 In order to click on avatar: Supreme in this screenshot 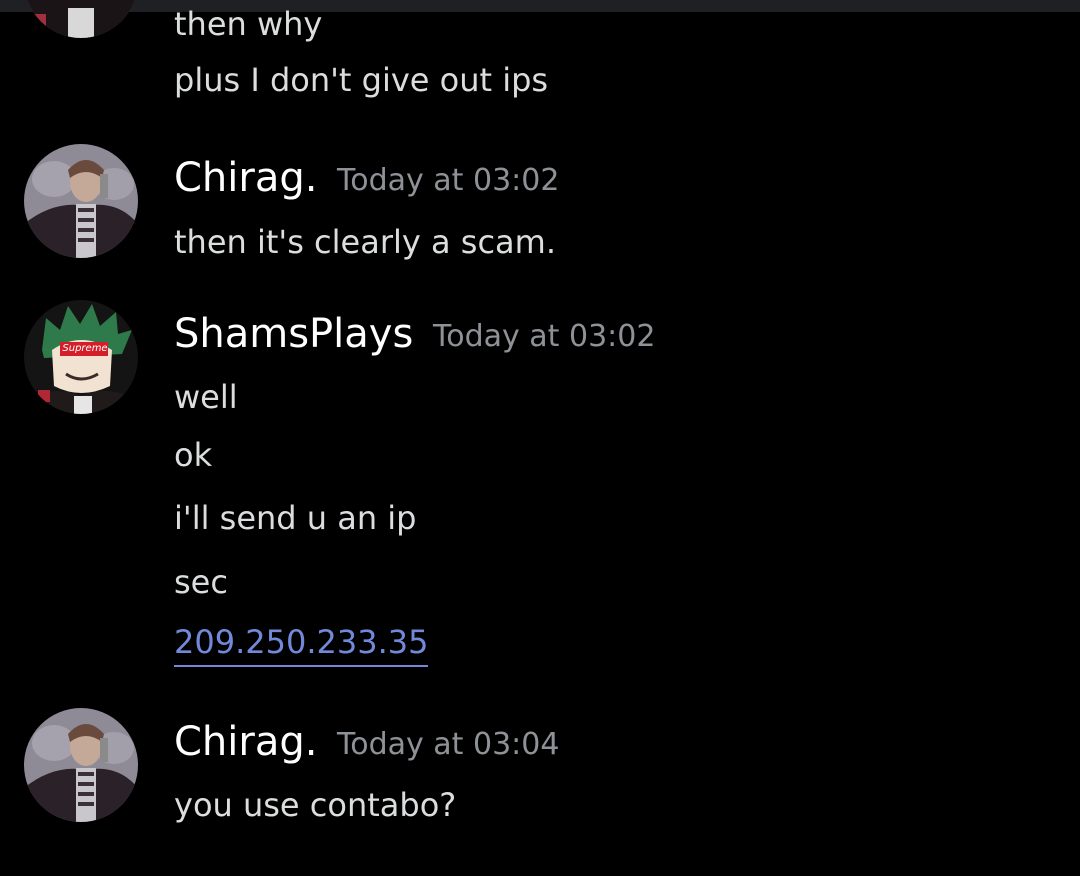, I will do `click(81, 357)`.